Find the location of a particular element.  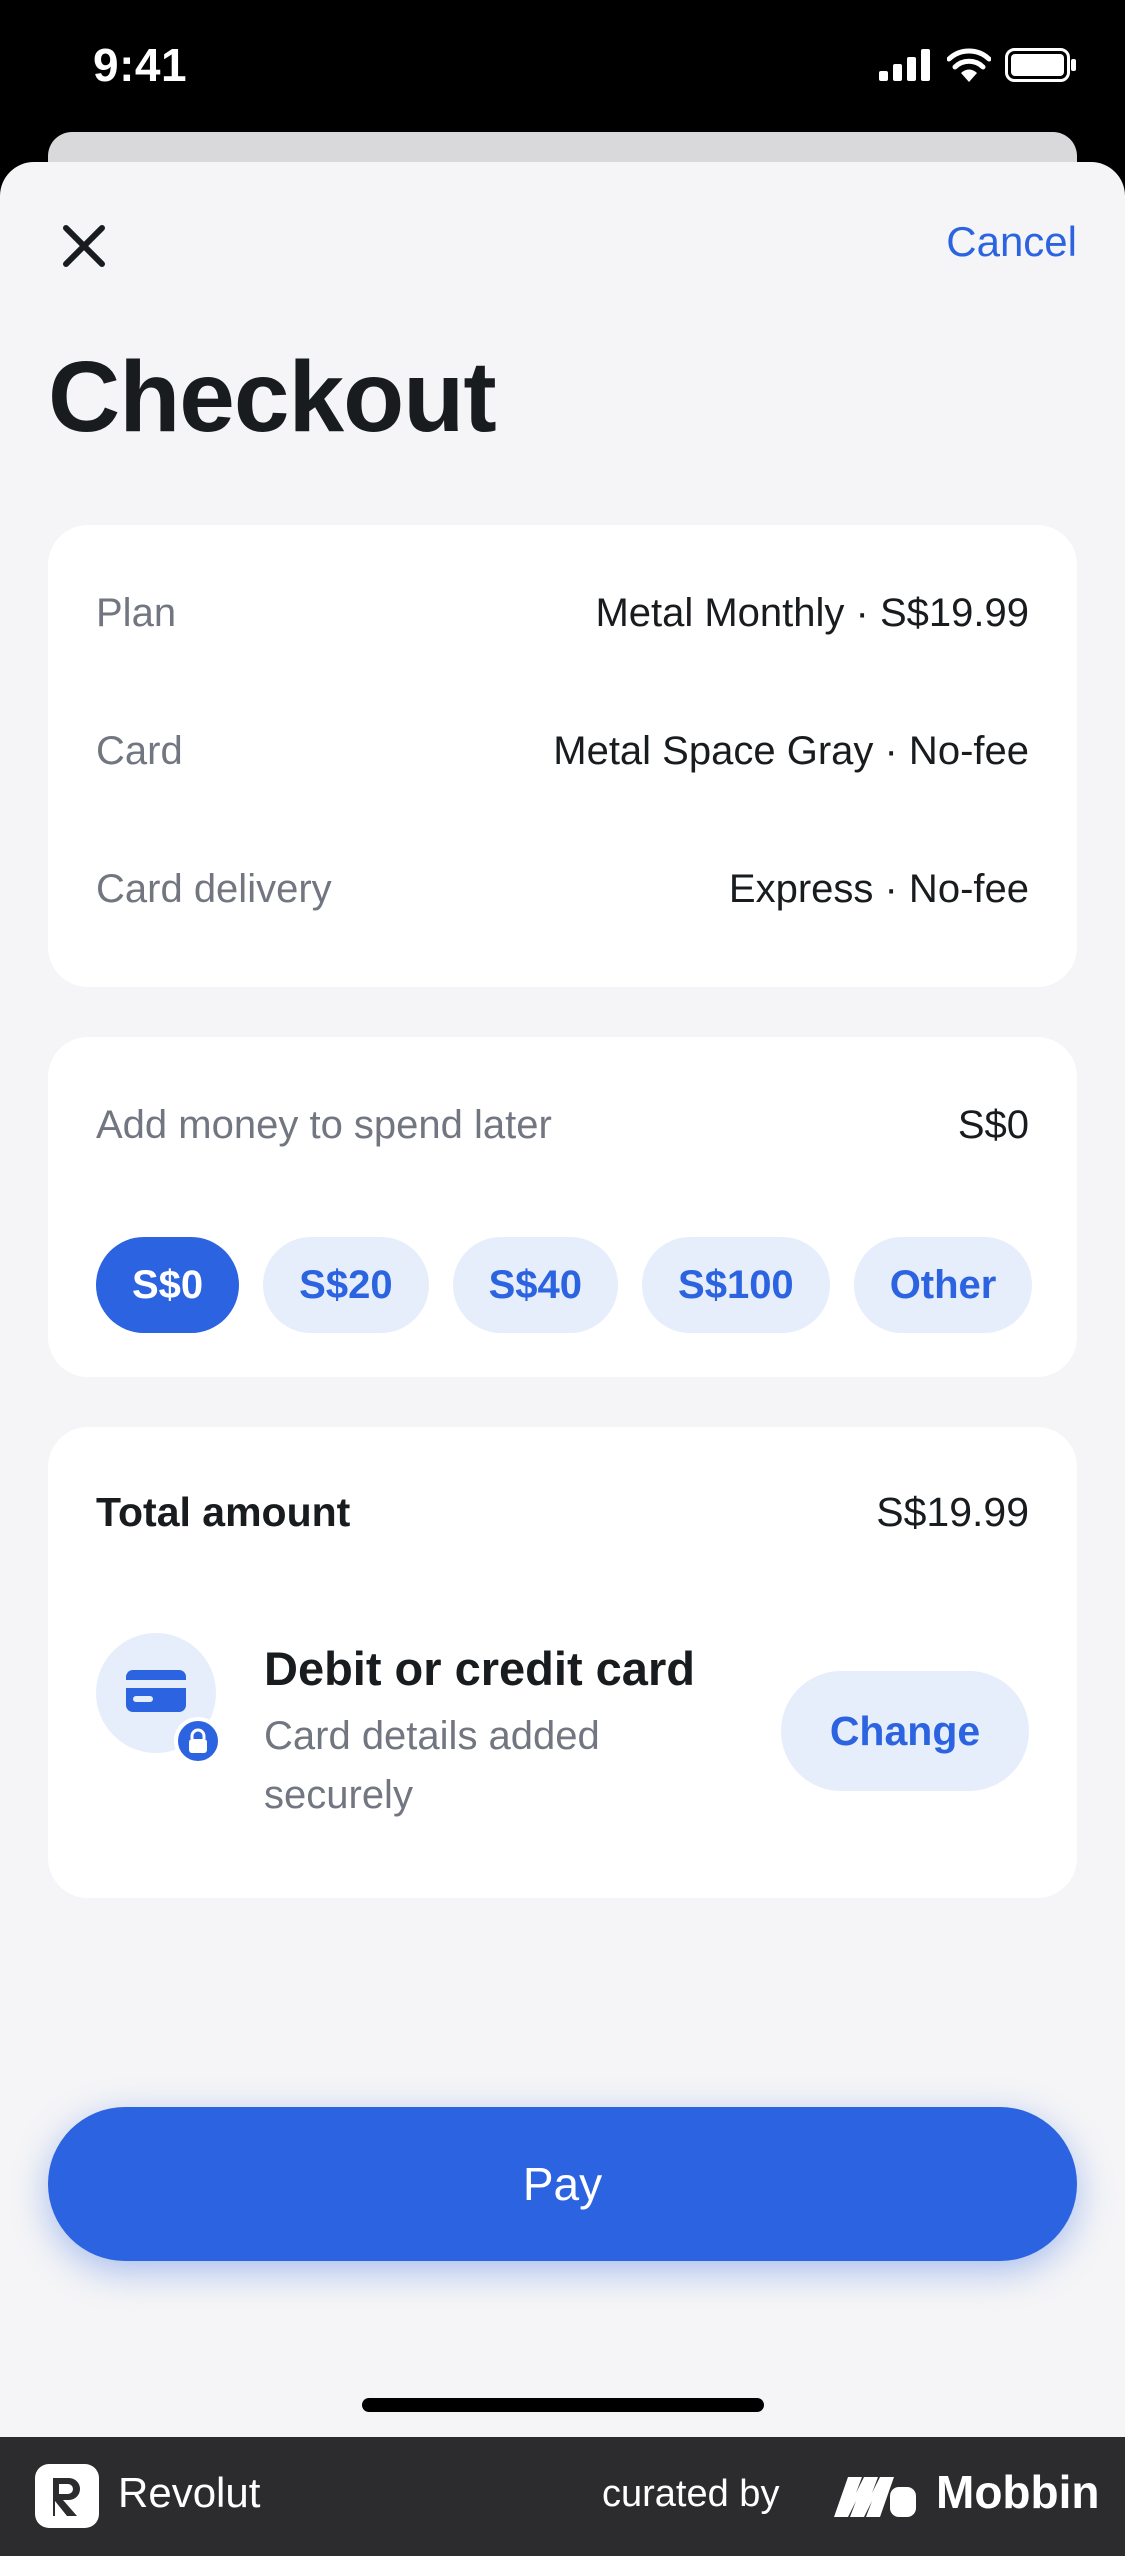

amount-chip-0: S$0 is located at coordinates (168, 1285).